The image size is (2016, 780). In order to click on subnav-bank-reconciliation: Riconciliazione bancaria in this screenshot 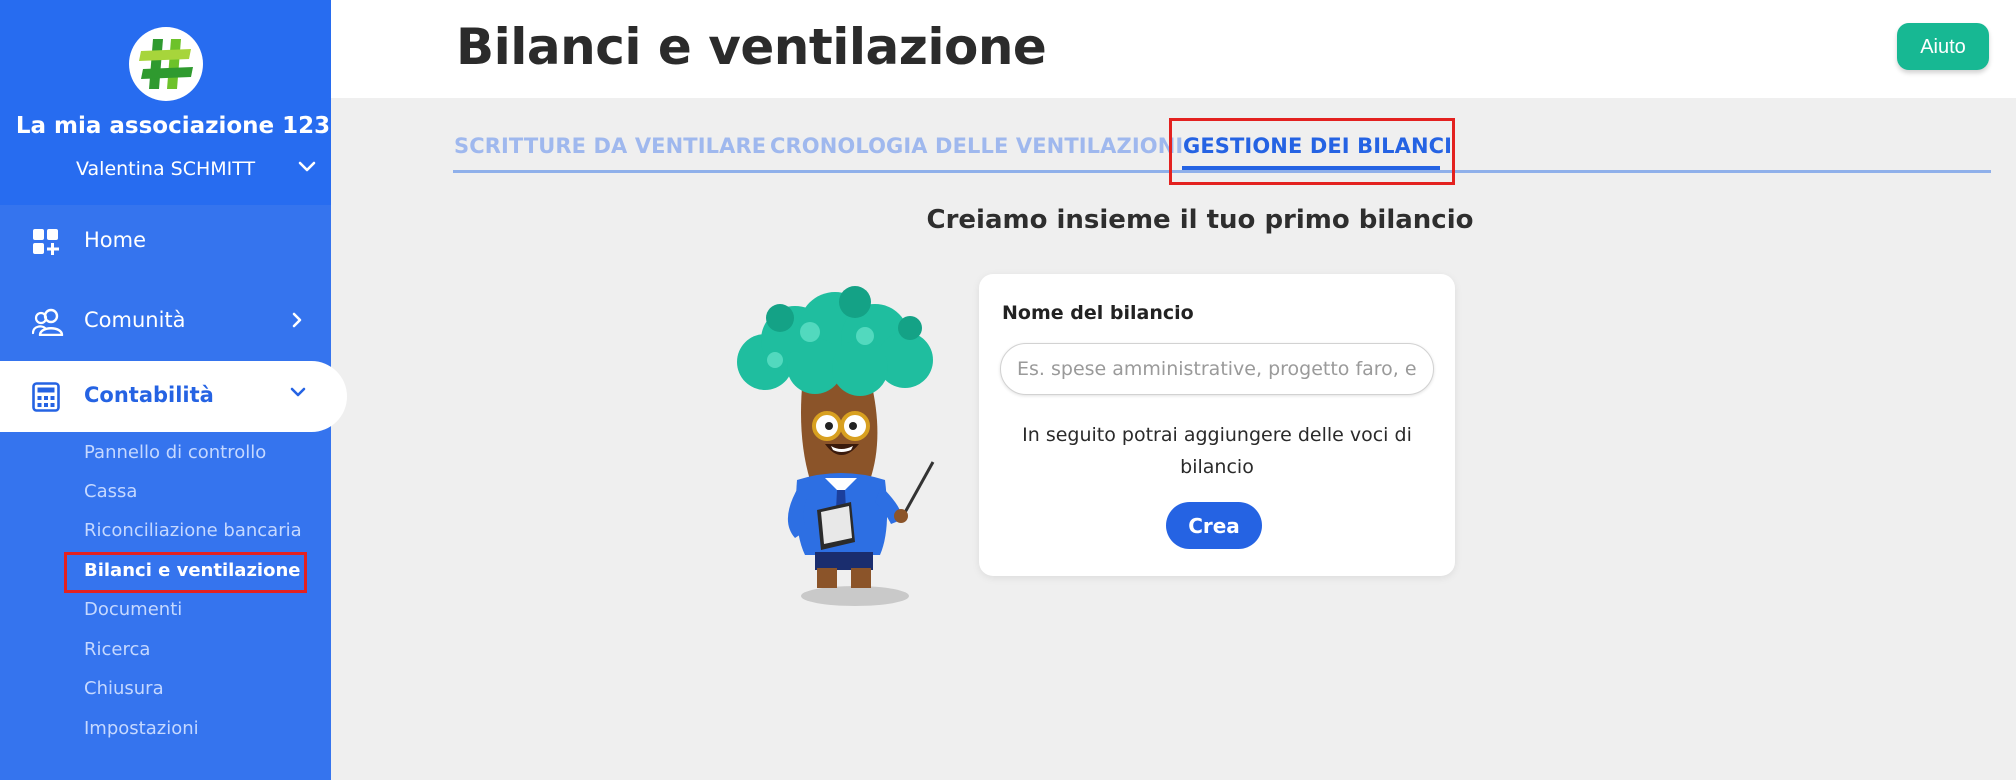, I will do `click(193, 530)`.